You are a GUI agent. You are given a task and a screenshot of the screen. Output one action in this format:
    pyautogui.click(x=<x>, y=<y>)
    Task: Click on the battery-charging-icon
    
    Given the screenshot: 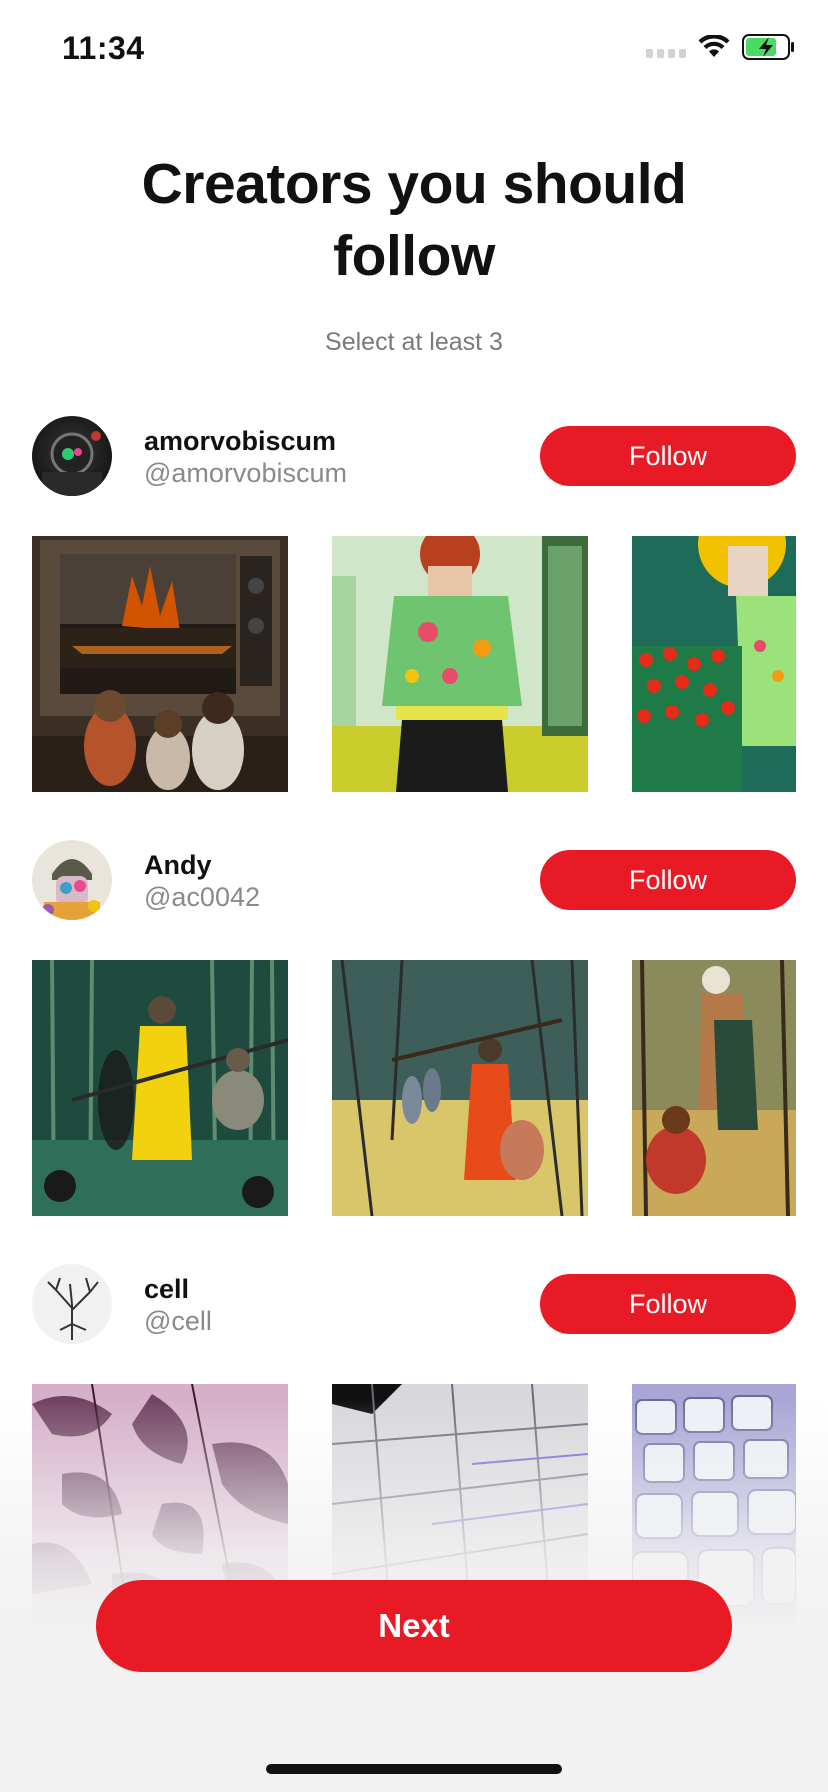 What is the action you would take?
    pyautogui.click(x=769, y=47)
    